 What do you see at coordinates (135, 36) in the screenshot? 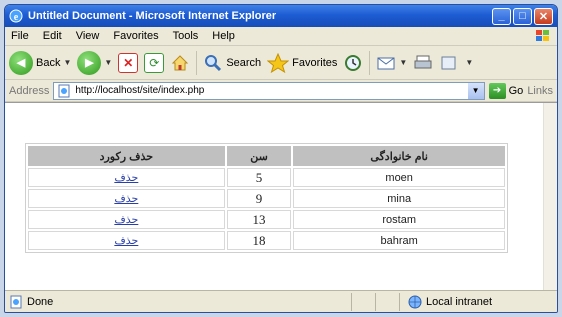
I see `menu-favorites: Favorites` at bounding box center [135, 36].